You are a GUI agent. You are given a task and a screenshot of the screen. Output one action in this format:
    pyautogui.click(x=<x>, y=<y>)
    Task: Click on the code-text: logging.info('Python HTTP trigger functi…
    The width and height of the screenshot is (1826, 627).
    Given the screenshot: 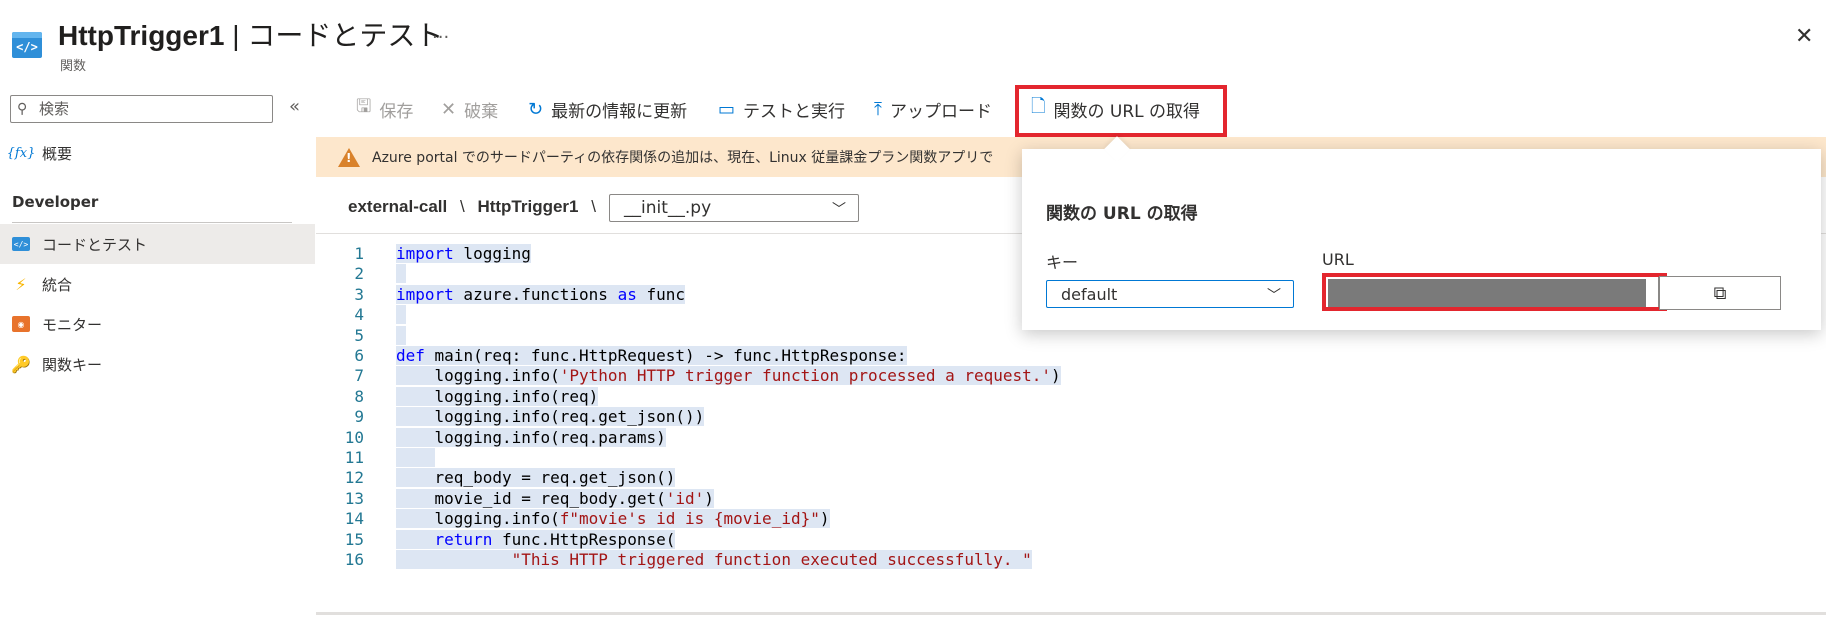 What is the action you would take?
    pyautogui.click(x=728, y=376)
    